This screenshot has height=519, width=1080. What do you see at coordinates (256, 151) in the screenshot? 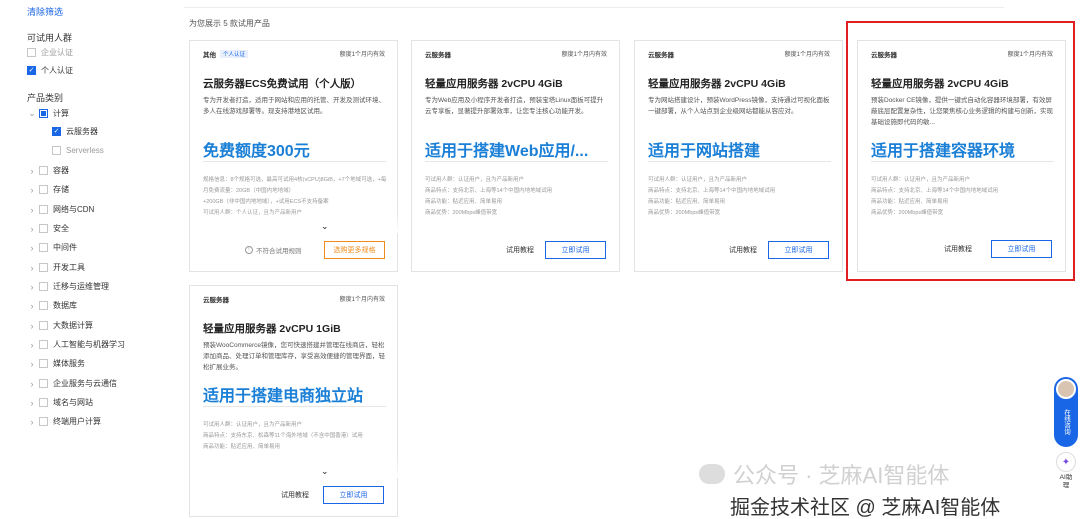
I see `card-headline: 免费额度300元` at bounding box center [256, 151].